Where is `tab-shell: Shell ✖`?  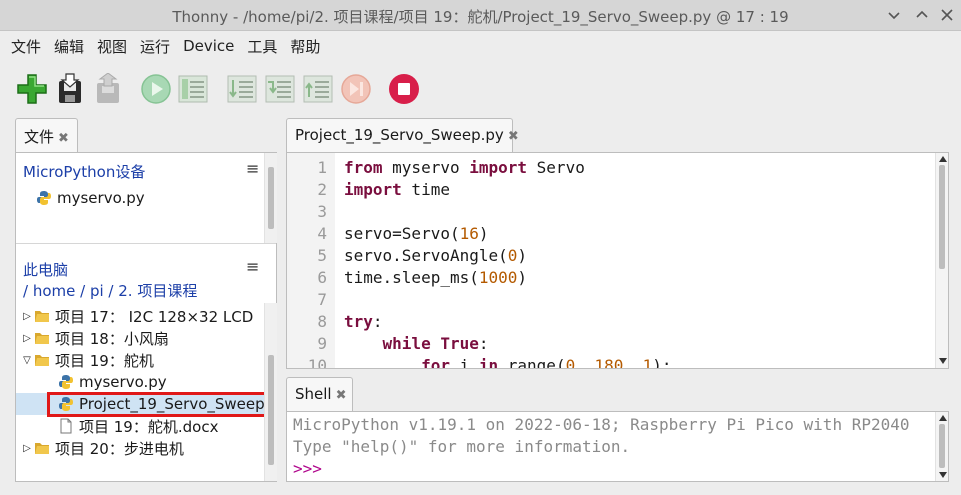
tab-shell: Shell ✖ is located at coordinates (319, 394).